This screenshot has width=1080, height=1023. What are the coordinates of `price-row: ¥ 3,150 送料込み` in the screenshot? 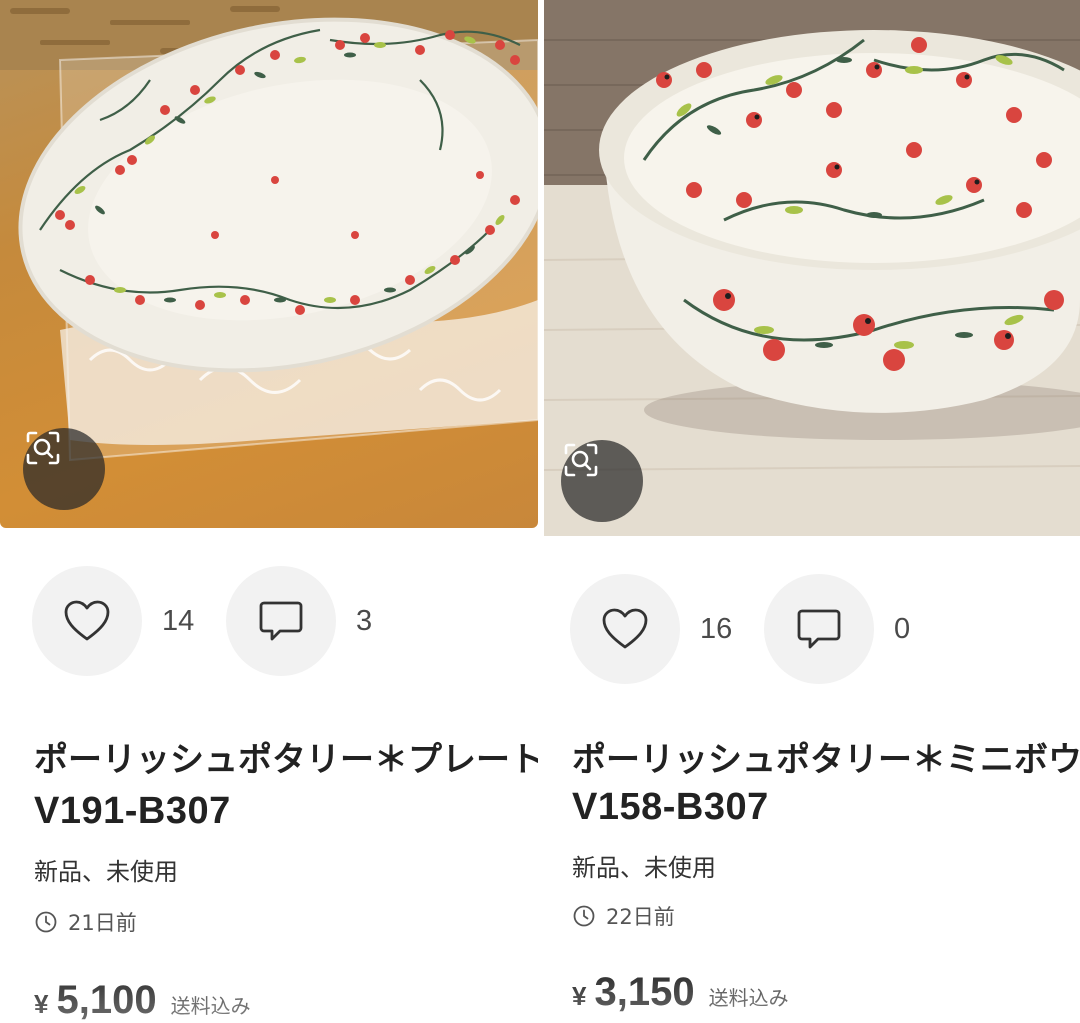 It's located at (680, 992).